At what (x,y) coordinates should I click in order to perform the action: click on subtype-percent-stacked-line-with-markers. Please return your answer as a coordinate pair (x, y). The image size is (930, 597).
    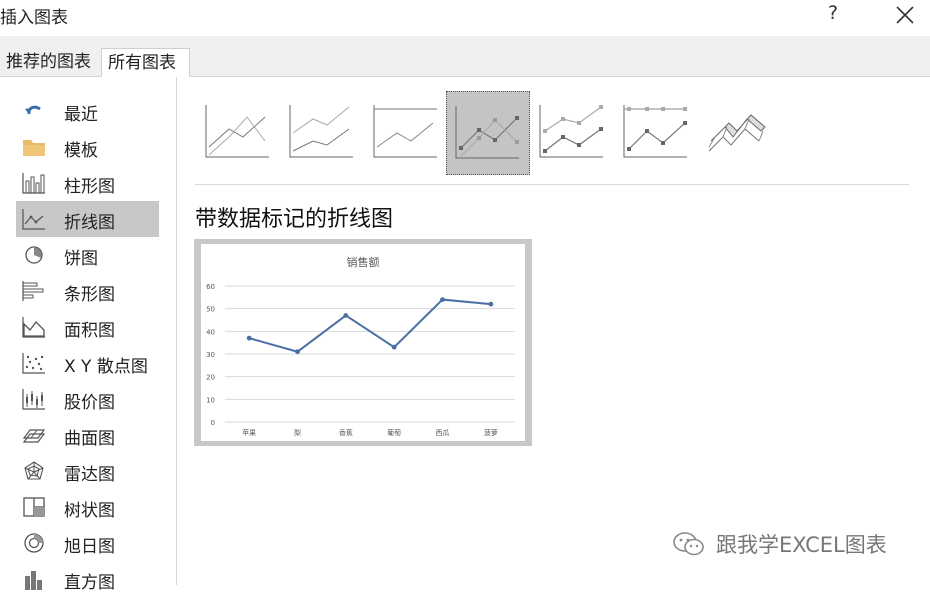
    Looking at the image, I should click on (657, 133).